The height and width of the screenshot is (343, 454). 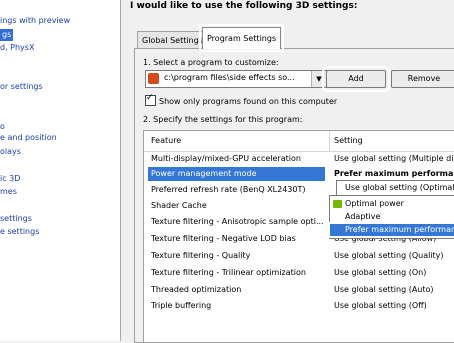 What do you see at coordinates (394, 158) in the screenshot?
I see `setting-cell: Use global setting (Multiple display` at bounding box center [394, 158].